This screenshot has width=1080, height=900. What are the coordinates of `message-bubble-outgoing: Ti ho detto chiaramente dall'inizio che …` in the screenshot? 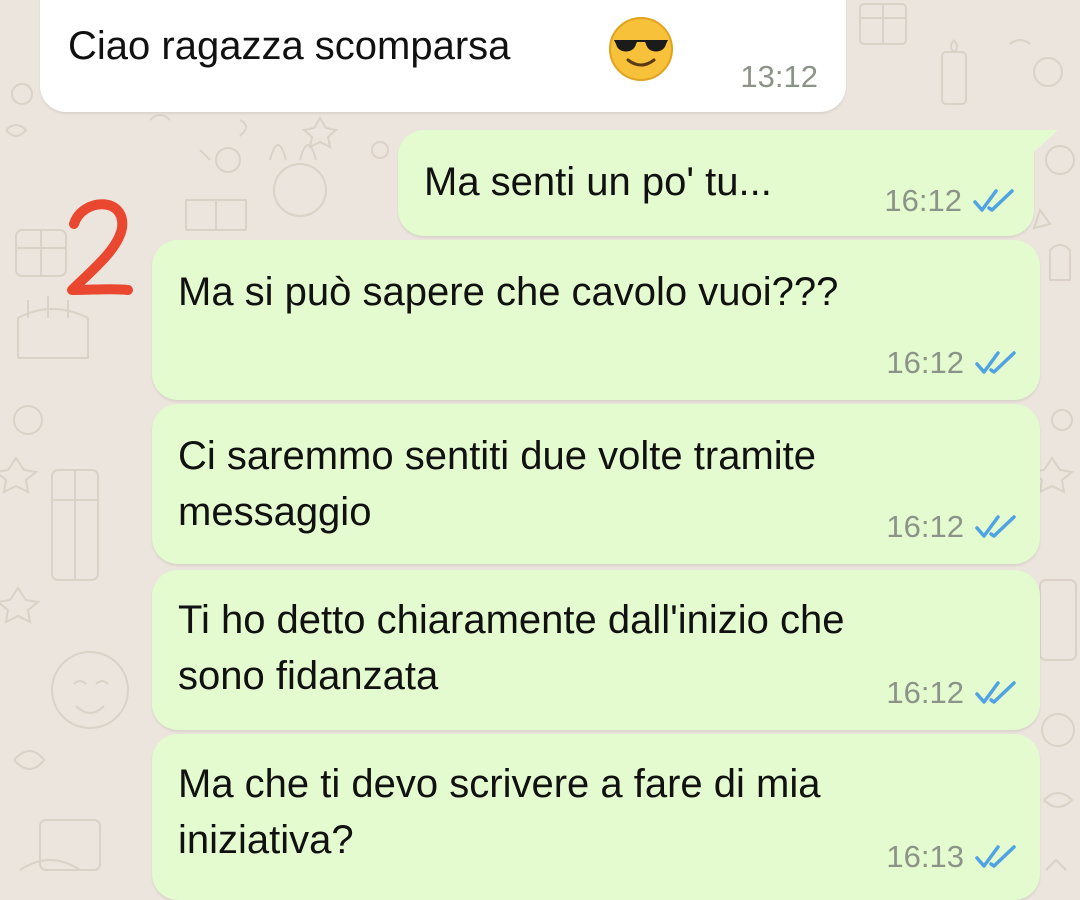 It's located at (596, 650).